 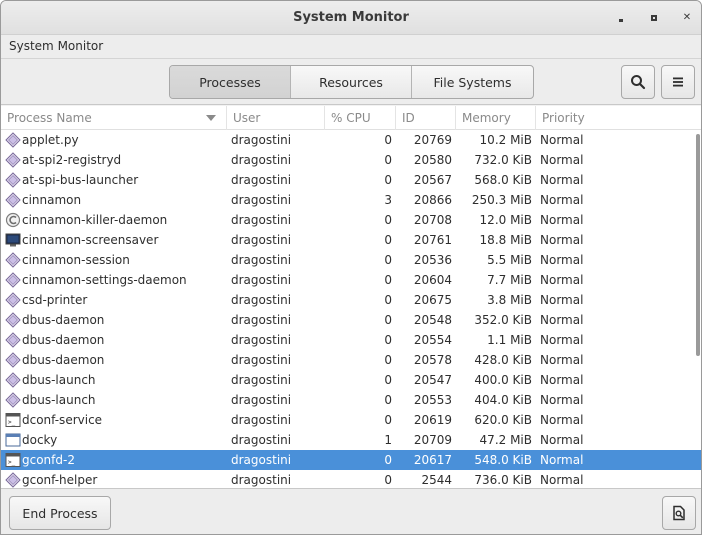 I want to click on pid-cell: 20769, so click(x=432, y=140).